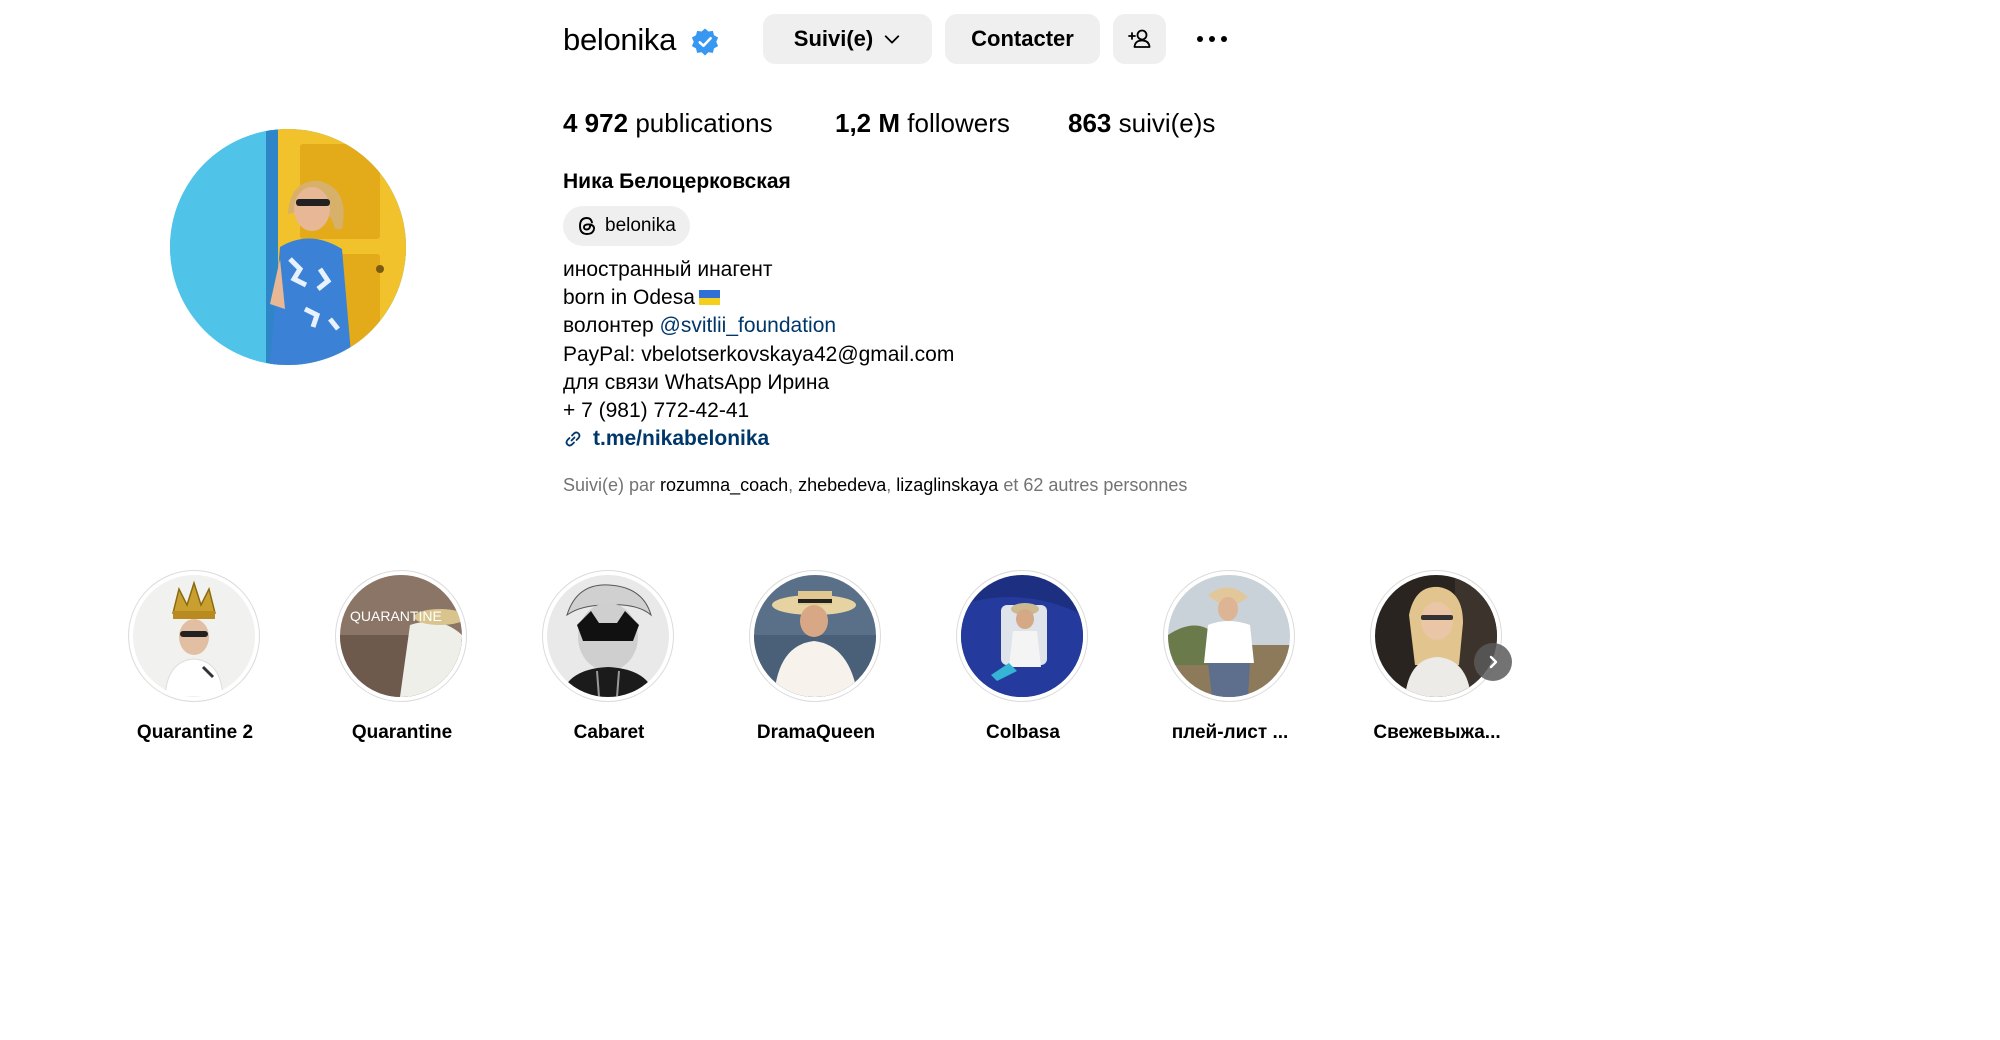 This screenshot has width=2000, height=1040. I want to click on highlight-label: DramaQueen, so click(816, 732).